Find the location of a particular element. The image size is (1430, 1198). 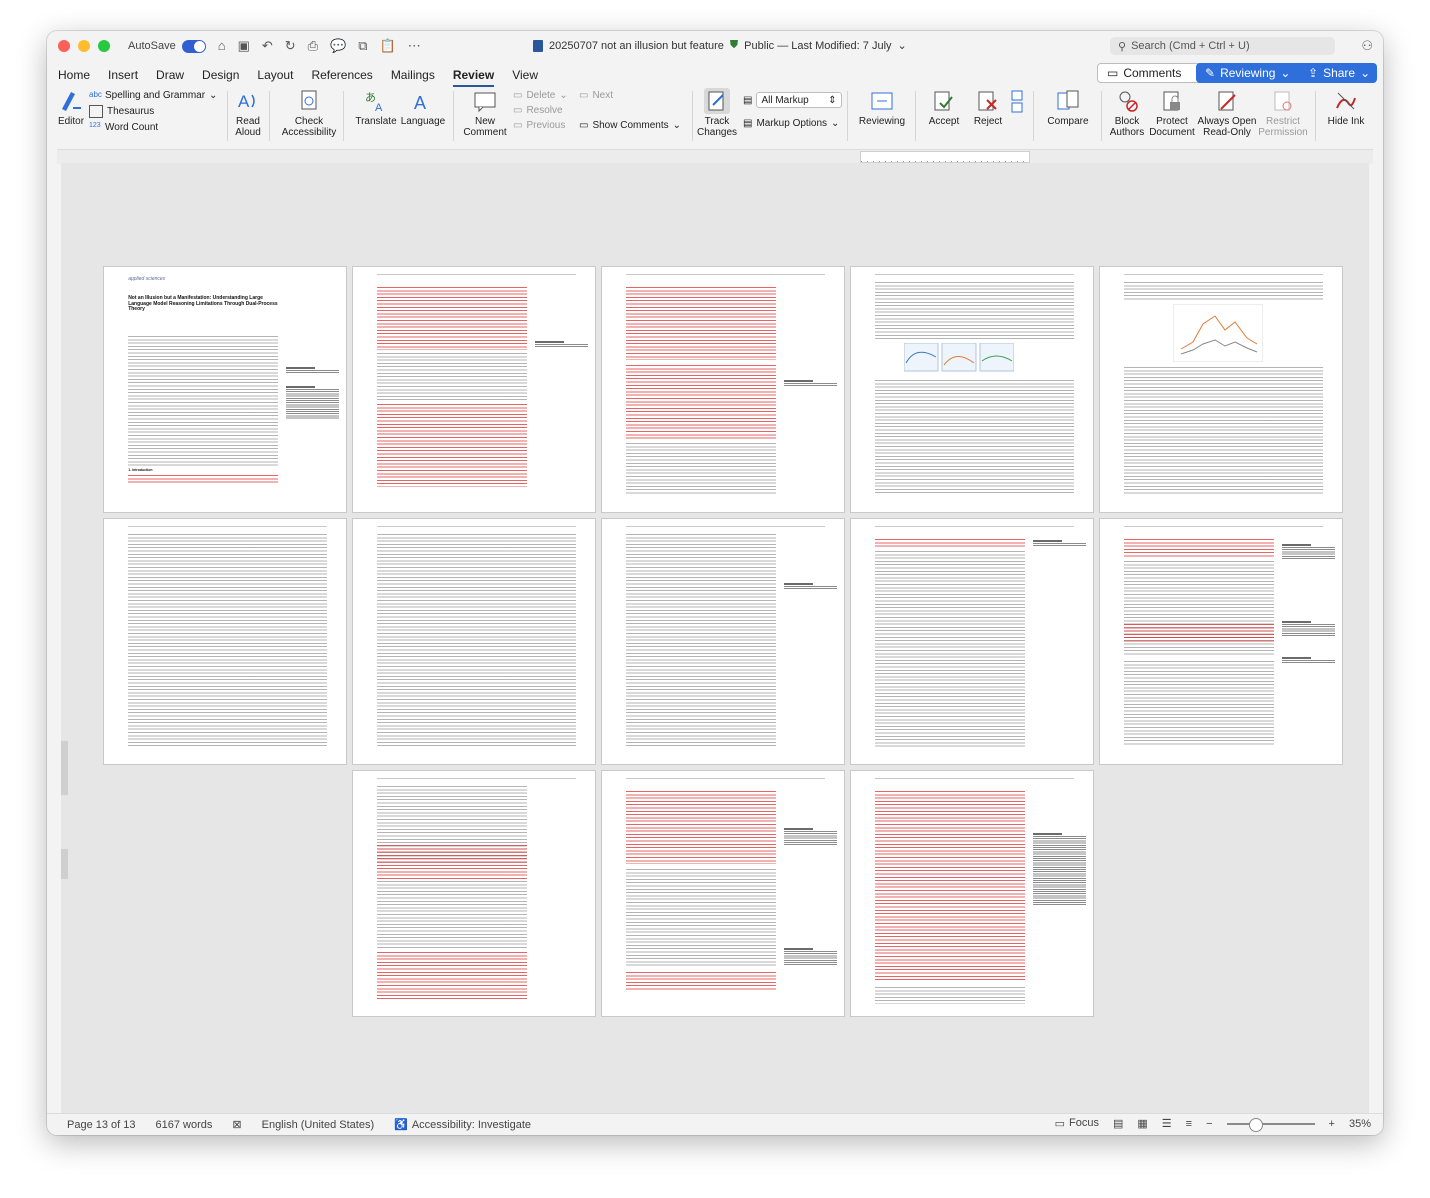

minimize-window-button is located at coordinates (84, 46).